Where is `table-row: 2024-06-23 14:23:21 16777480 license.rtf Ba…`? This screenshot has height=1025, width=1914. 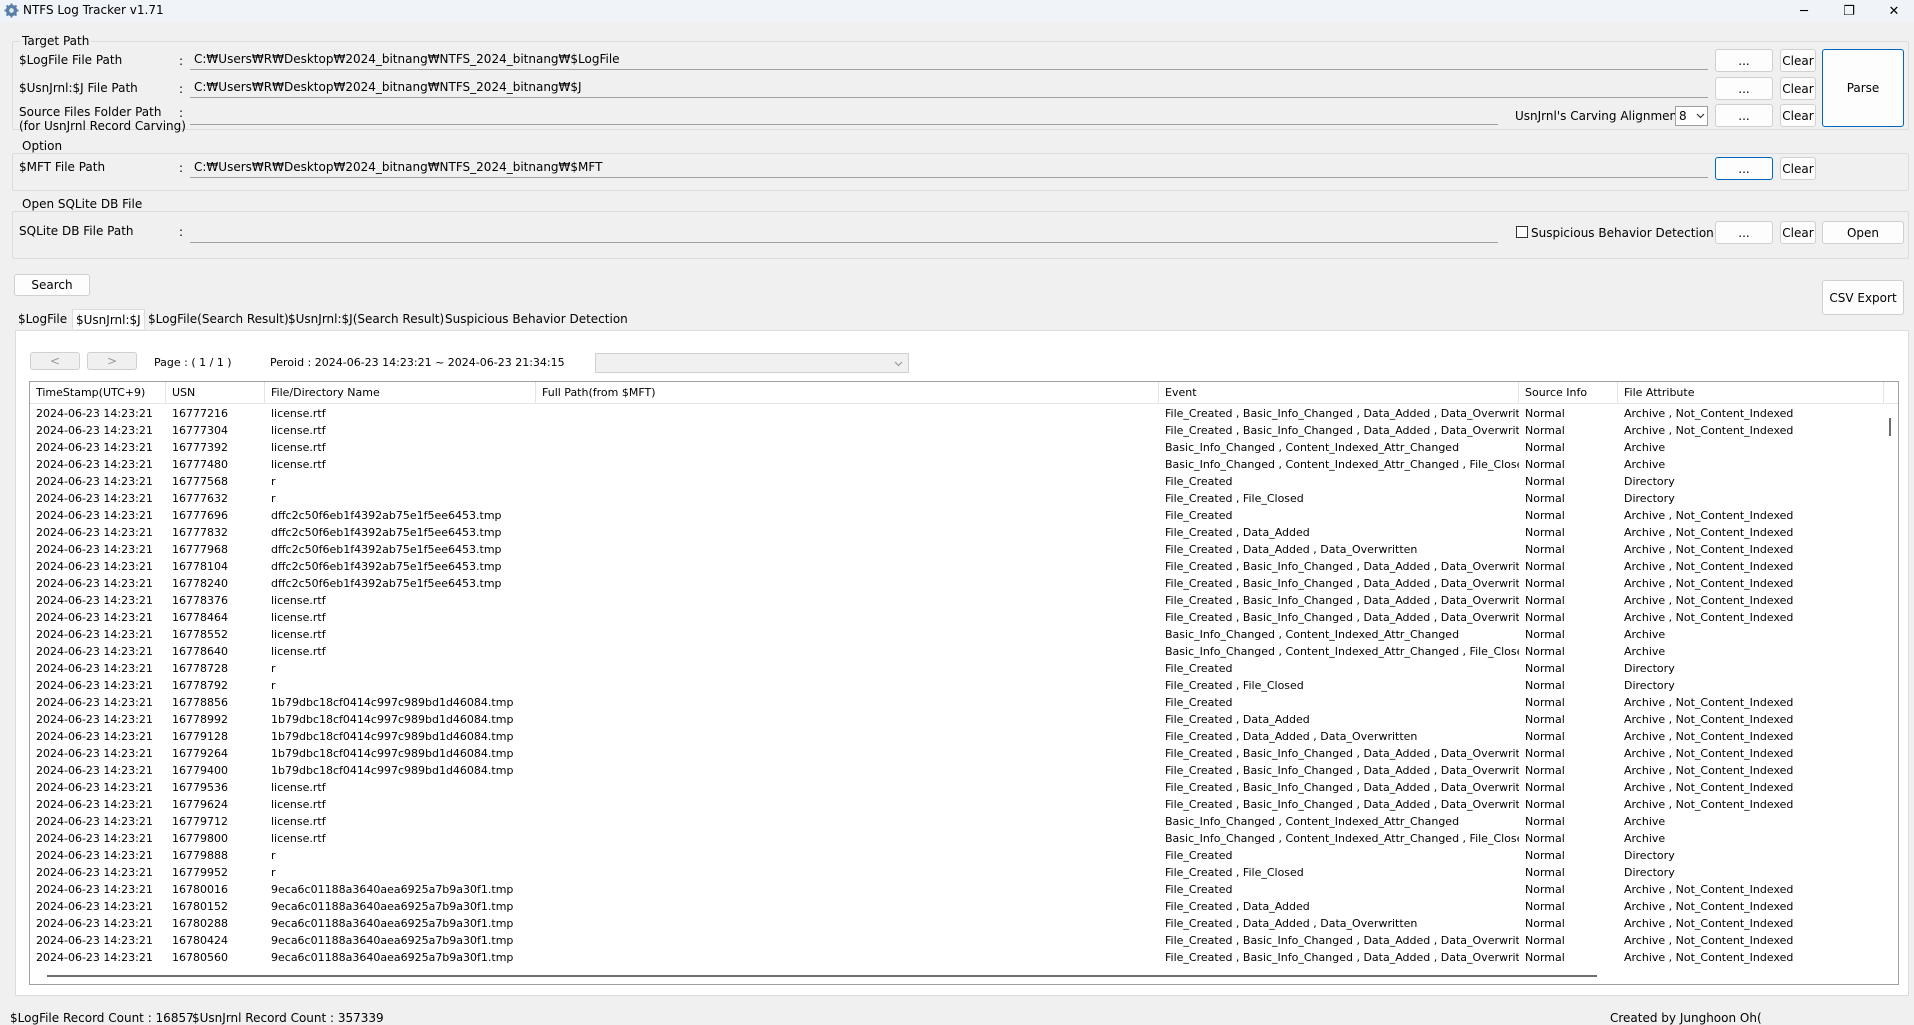
table-row: 2024-06-23 14:23:21 16777480 license.rtf Ba… is located at coordinates (957, 464).